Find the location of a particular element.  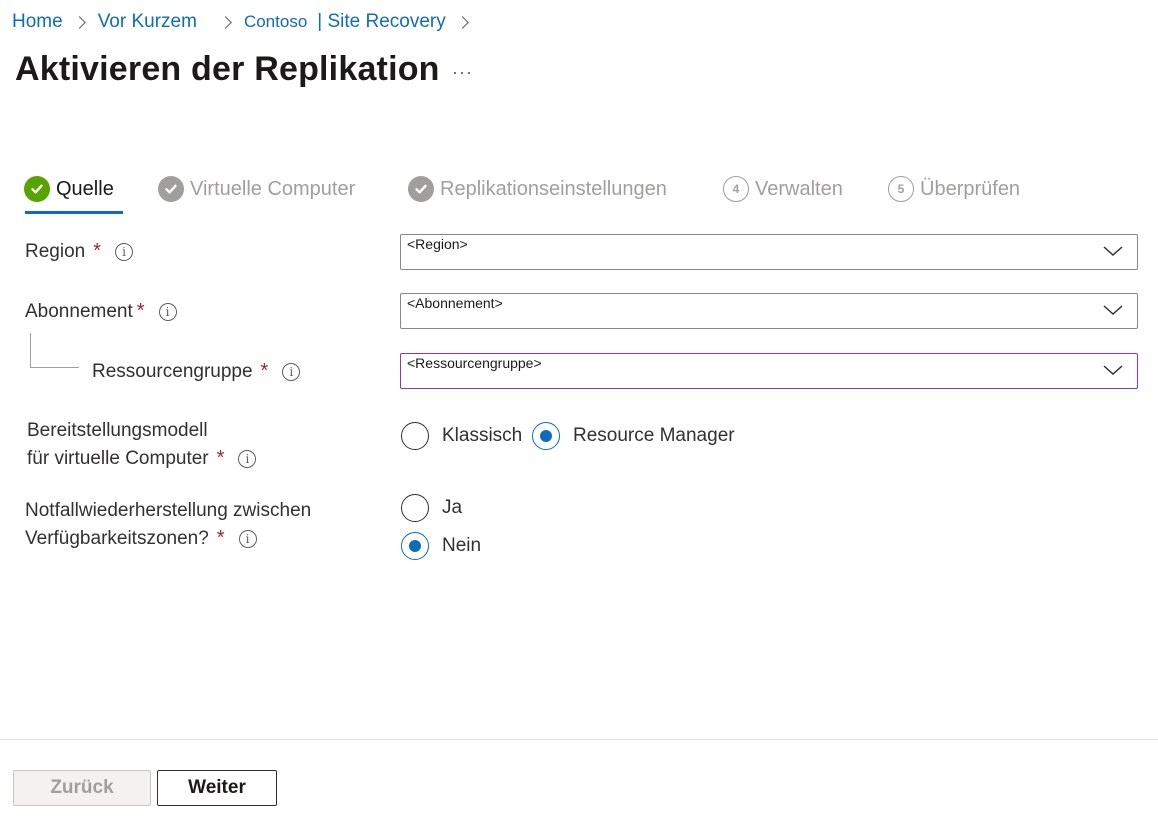

step-number-icon: 4 is located at coordinates (736, 189).